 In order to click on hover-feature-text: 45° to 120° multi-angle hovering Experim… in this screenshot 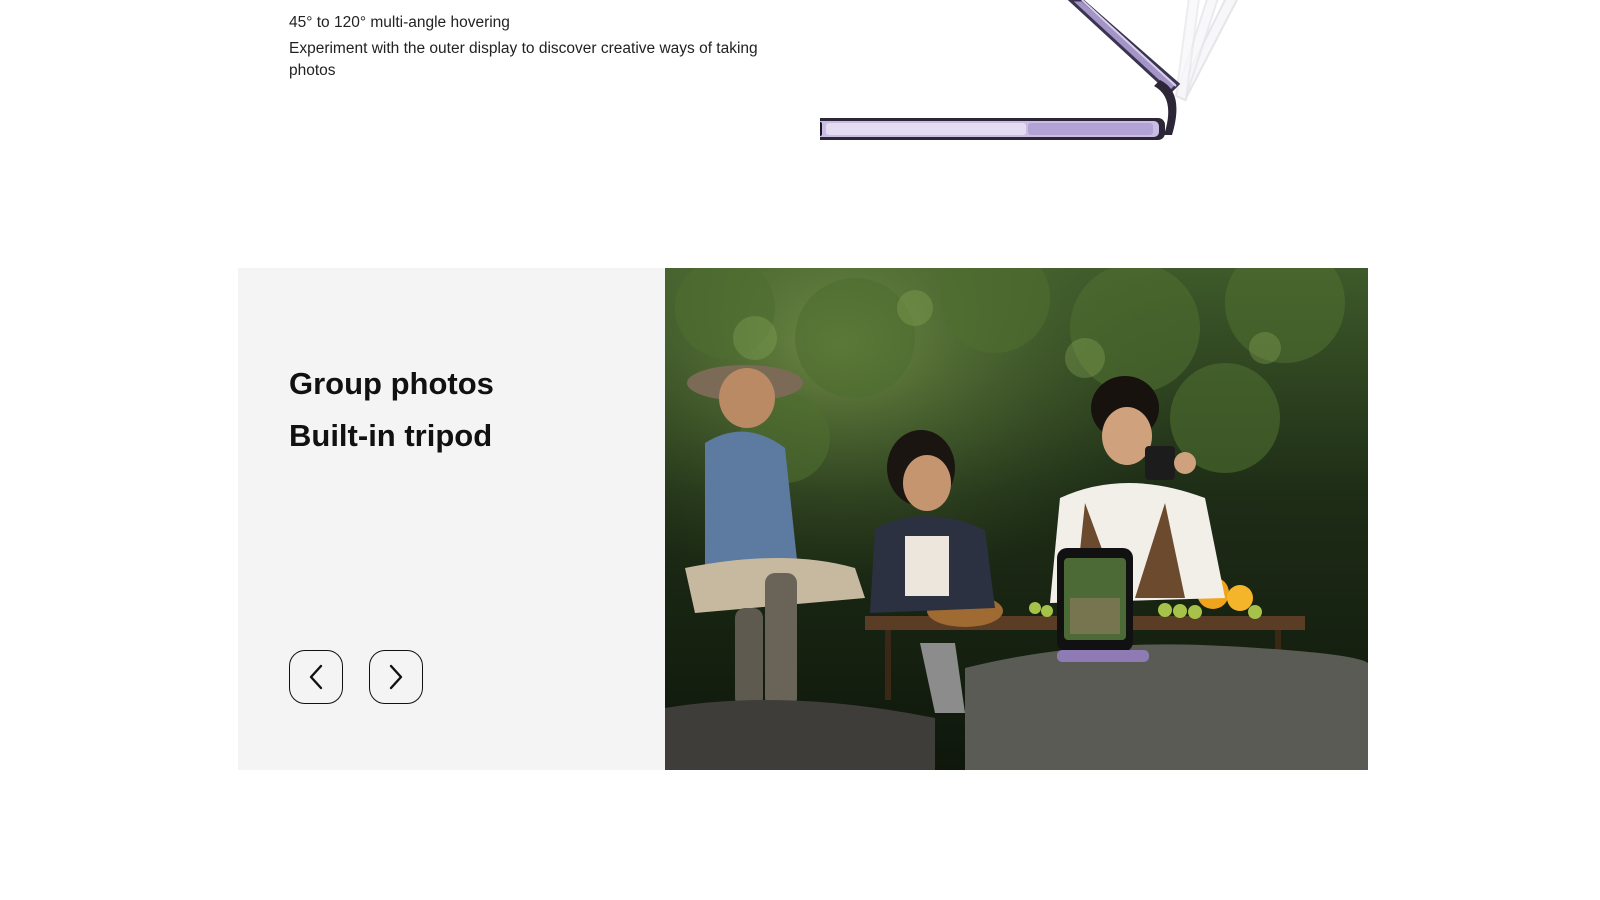, I will do `click(524, 47)`.